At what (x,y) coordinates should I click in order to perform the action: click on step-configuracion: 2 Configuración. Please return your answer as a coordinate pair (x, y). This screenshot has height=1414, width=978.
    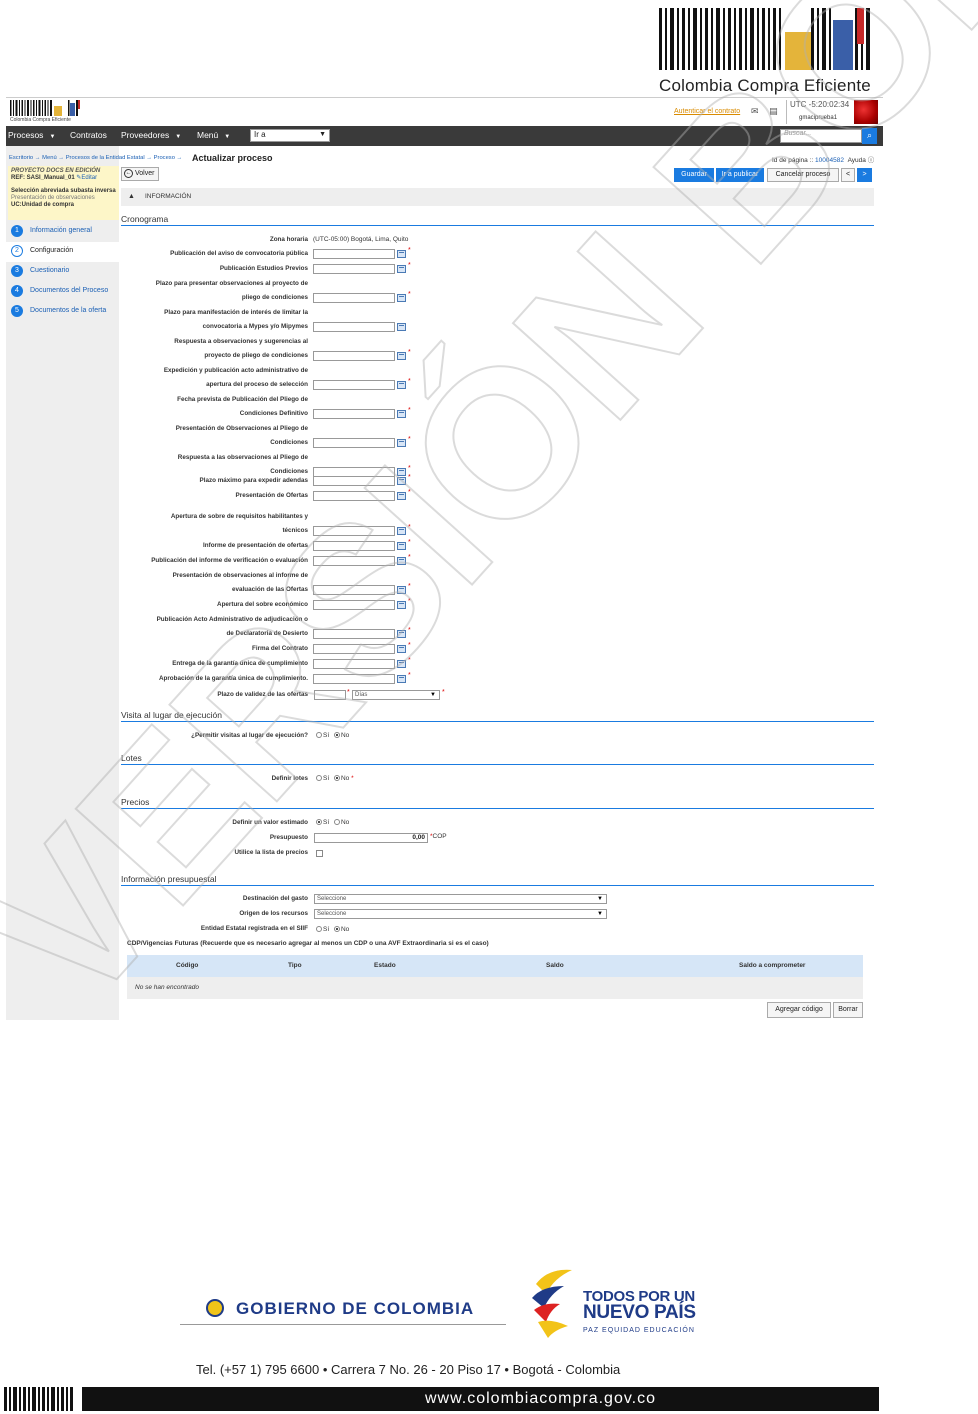
    Looking at the image, I should click on (62, 252).